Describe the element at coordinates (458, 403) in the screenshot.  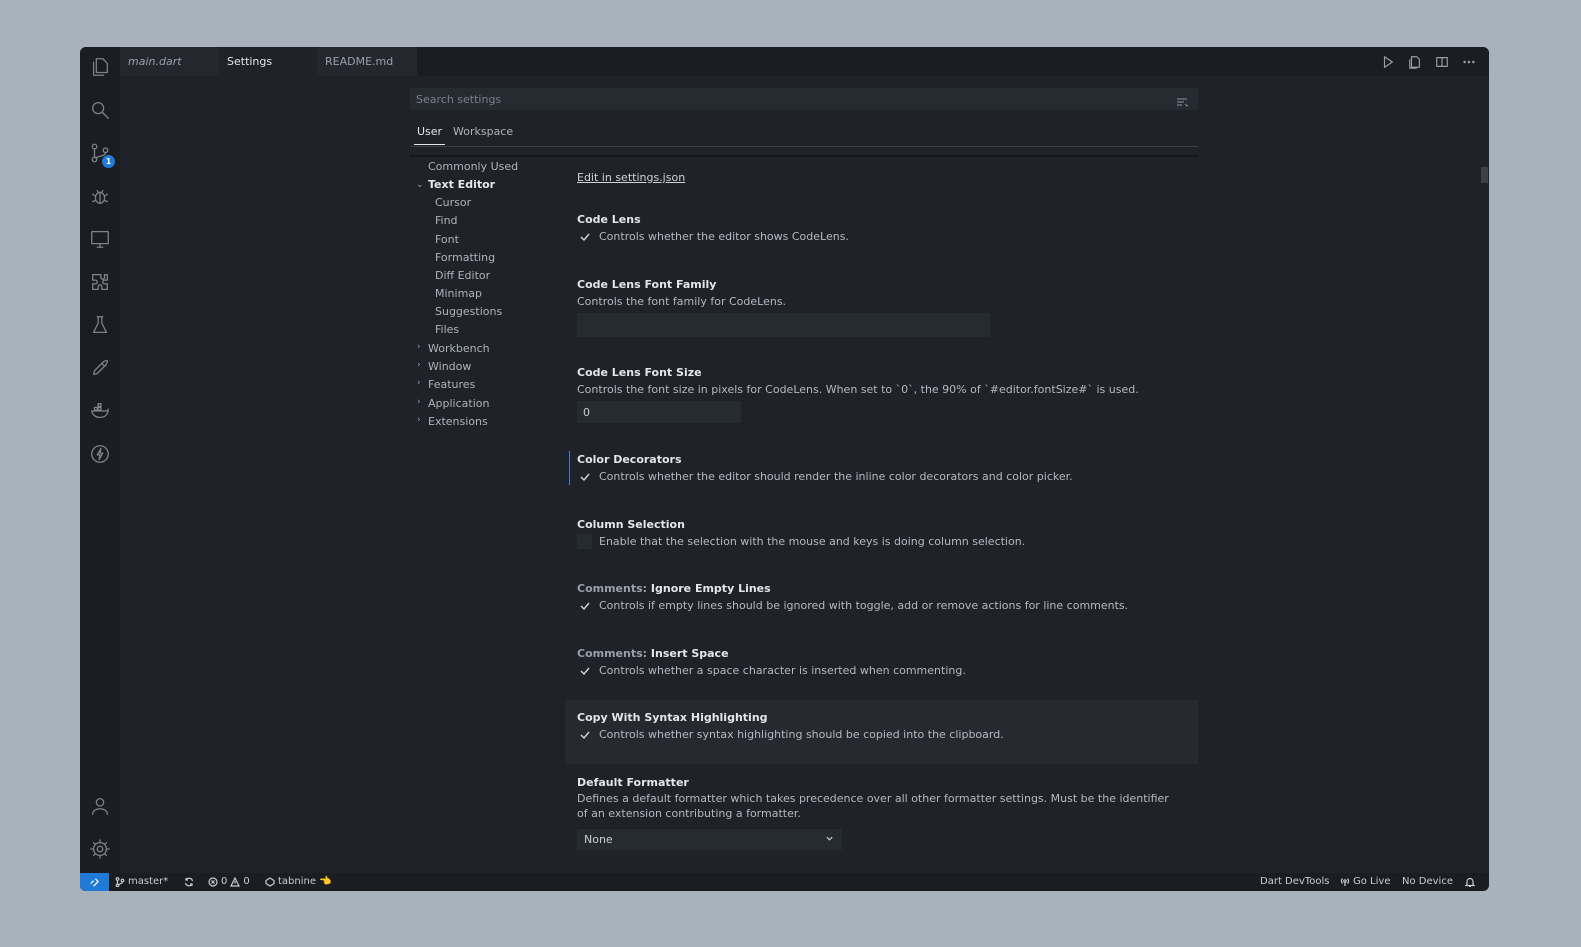
I see `toc-application: Application` at that location.